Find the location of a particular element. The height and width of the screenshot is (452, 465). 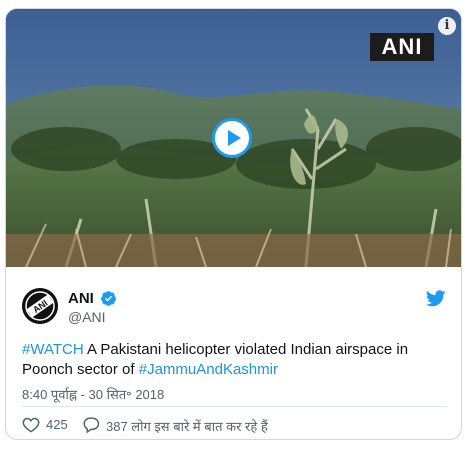

like-button: 425 is located at coordinates (52, 425).